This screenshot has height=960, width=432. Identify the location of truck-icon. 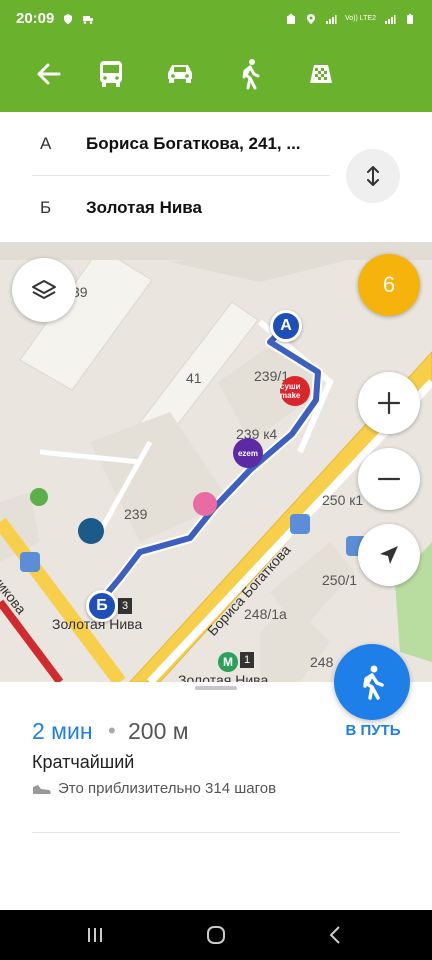
(88, 18).